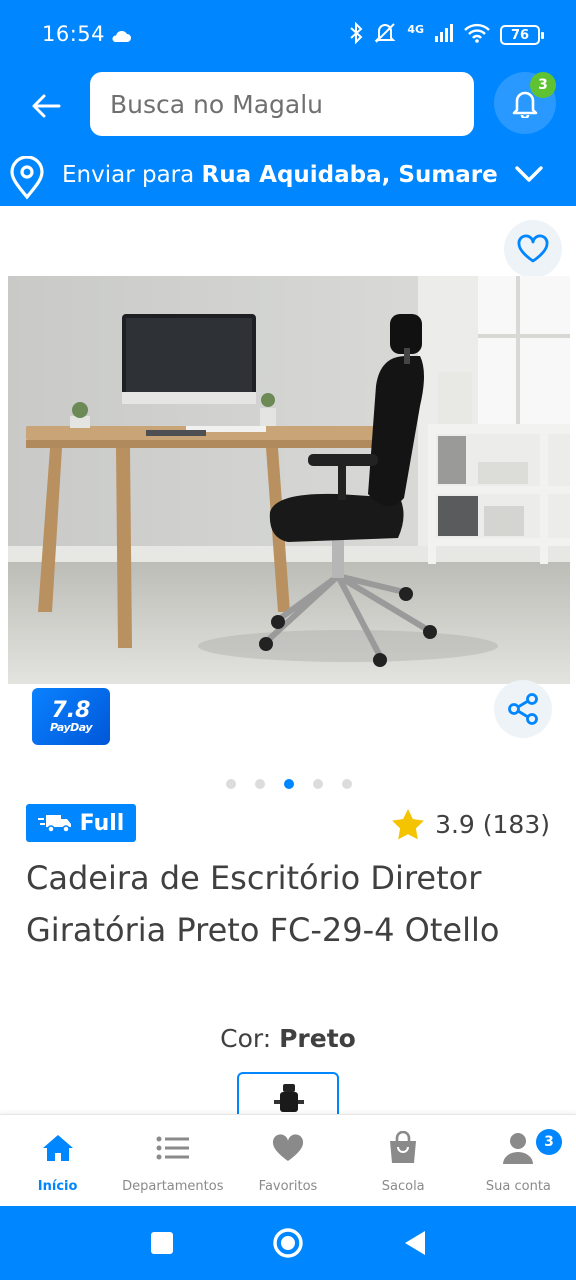 This screenshot has width=576, height=1280. I want to click on recent-apps-button, so click(162, 1243).